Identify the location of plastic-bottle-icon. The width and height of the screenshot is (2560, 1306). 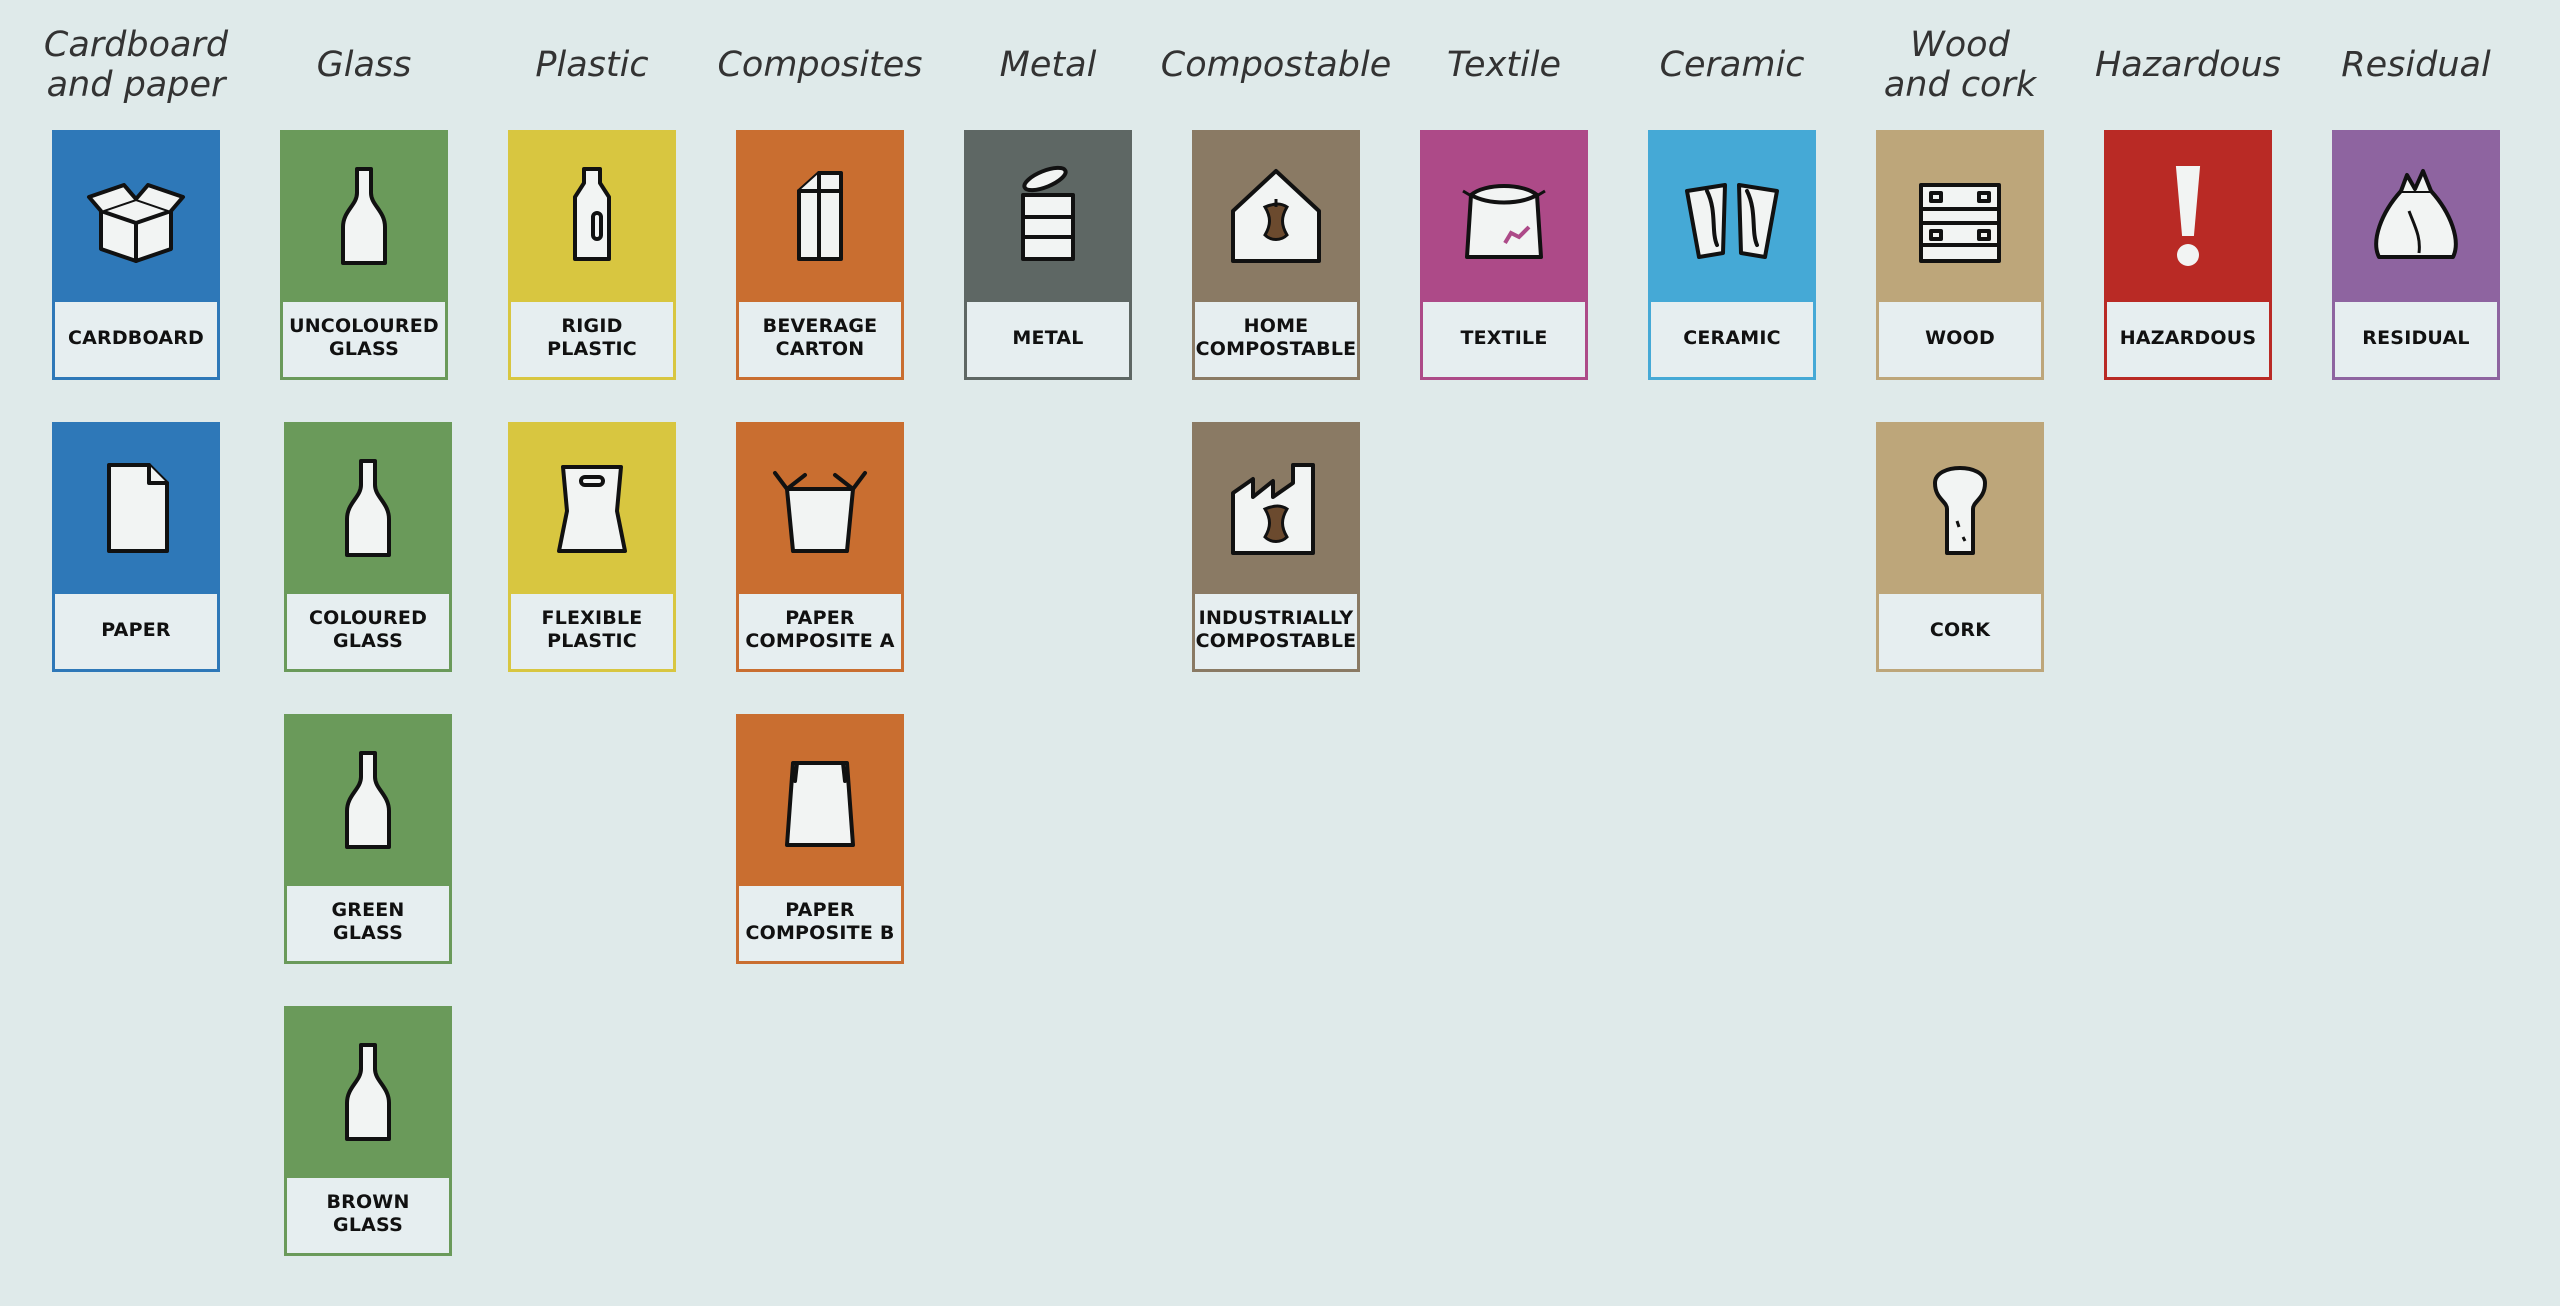
(592, 218).